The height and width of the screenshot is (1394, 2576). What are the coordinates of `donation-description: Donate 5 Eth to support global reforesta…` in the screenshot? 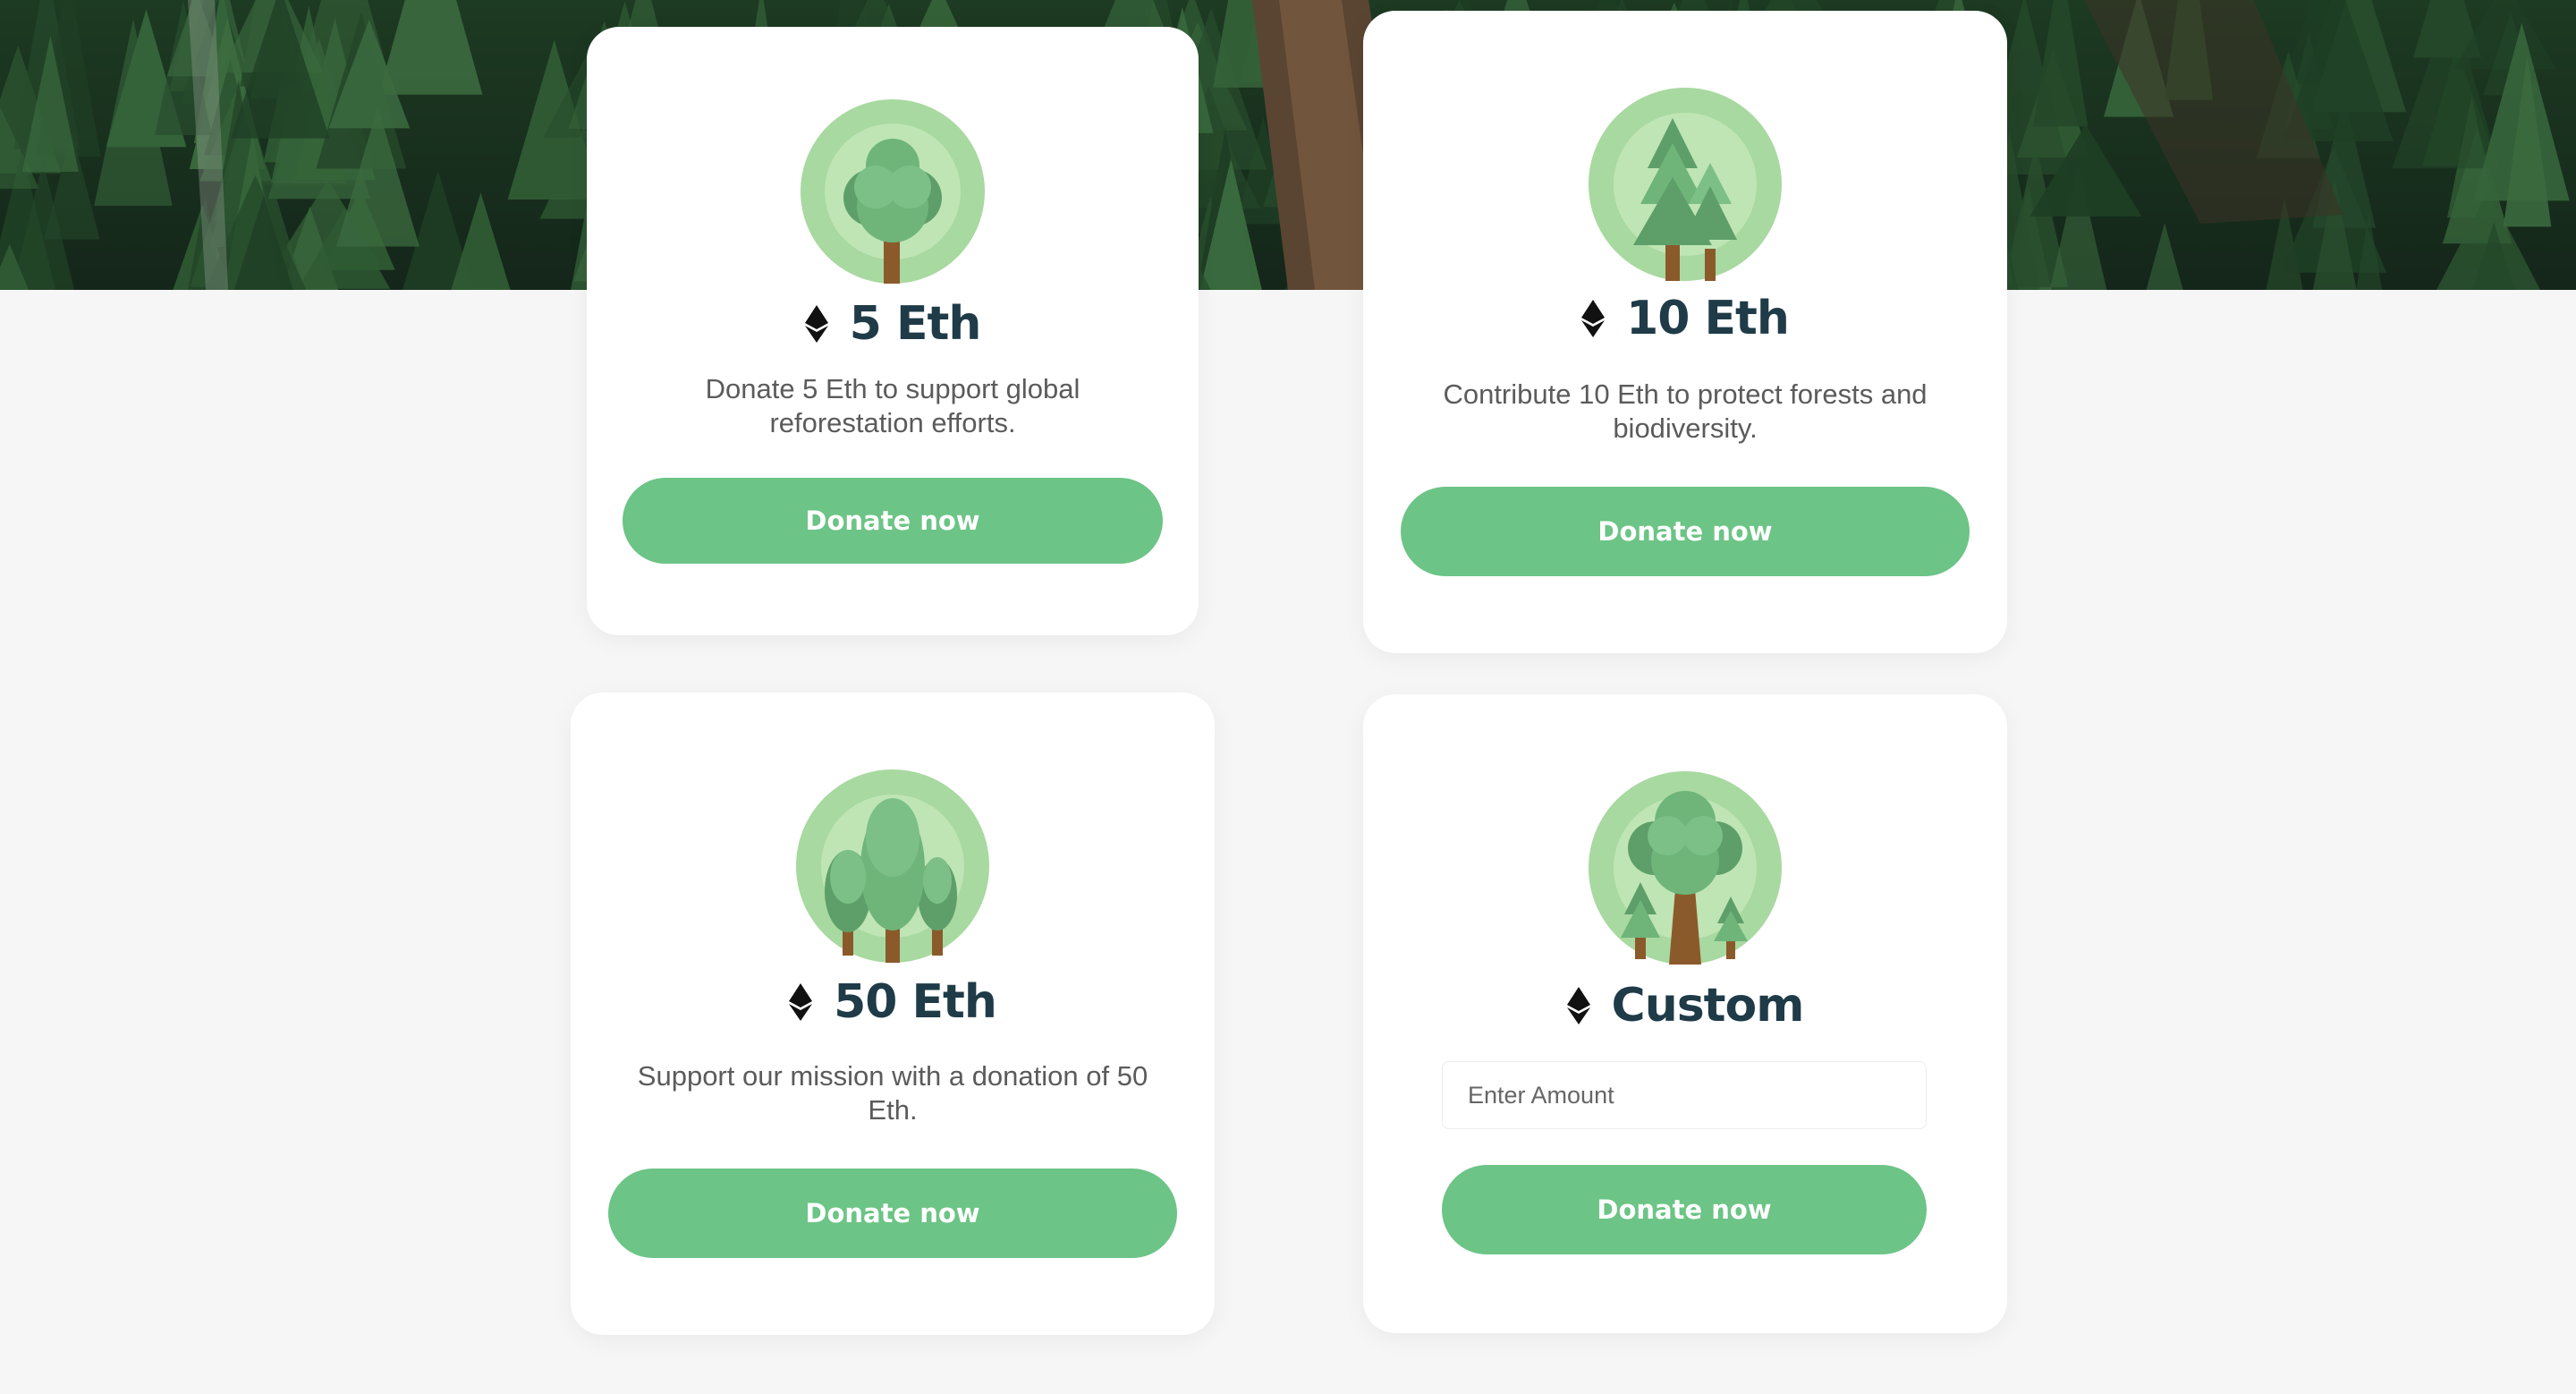 It's located at (892, 405).